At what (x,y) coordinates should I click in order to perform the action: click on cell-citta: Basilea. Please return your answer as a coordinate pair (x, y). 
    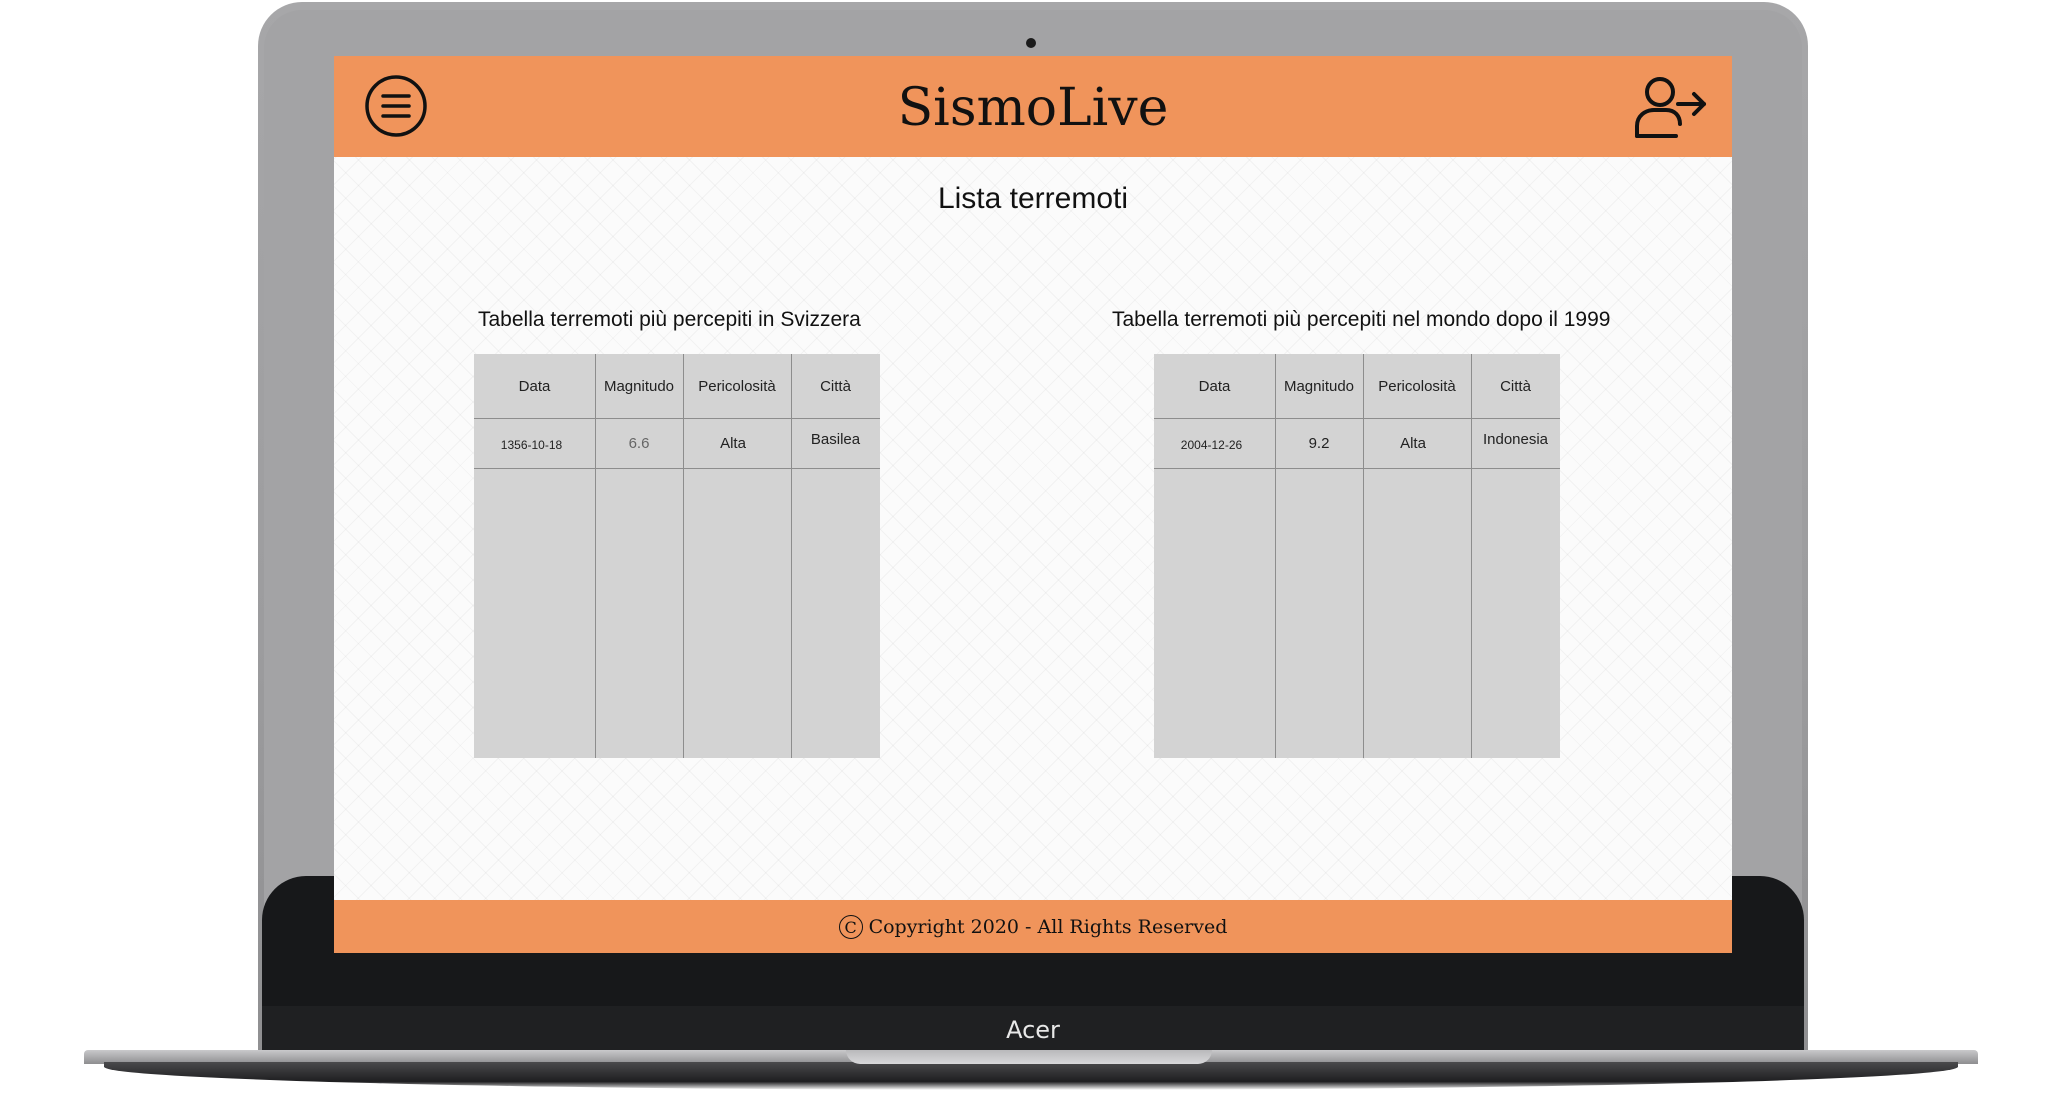
    Looking at the image, I should click on (835, 439).